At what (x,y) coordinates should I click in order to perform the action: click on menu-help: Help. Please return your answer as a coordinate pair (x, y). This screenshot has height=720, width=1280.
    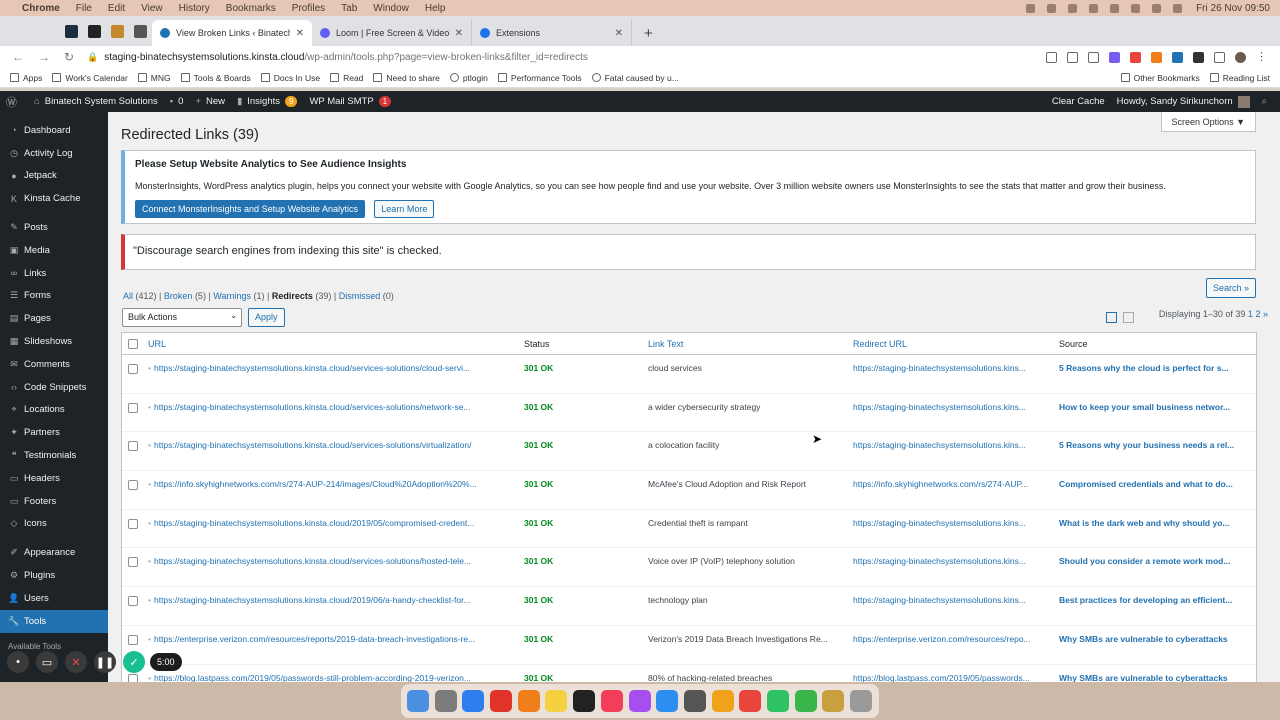
    Looking at the image, I should click on (435, 8).